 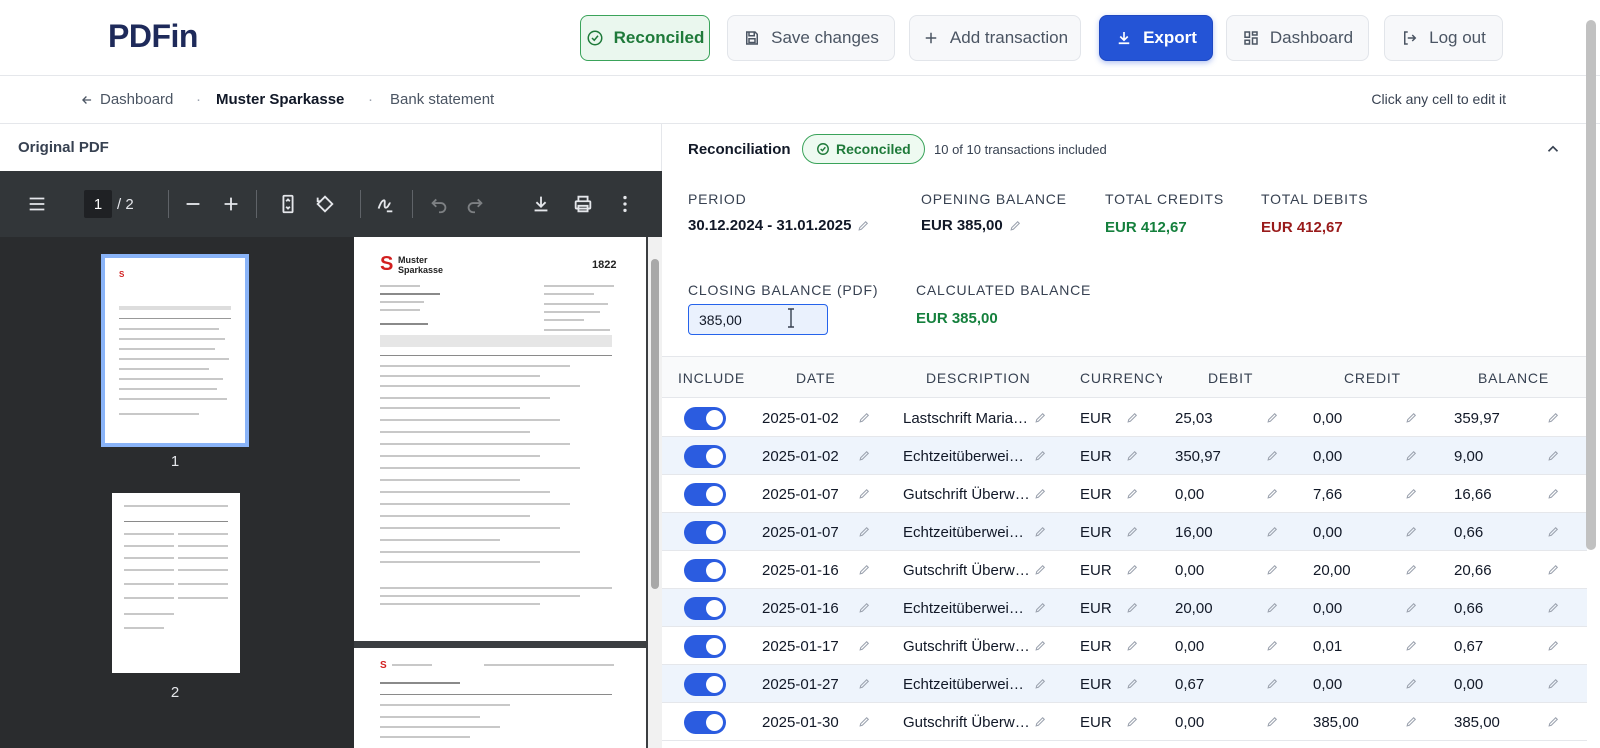 I want to click on cell-debit: 350,97, so click(x=1198, y=456).